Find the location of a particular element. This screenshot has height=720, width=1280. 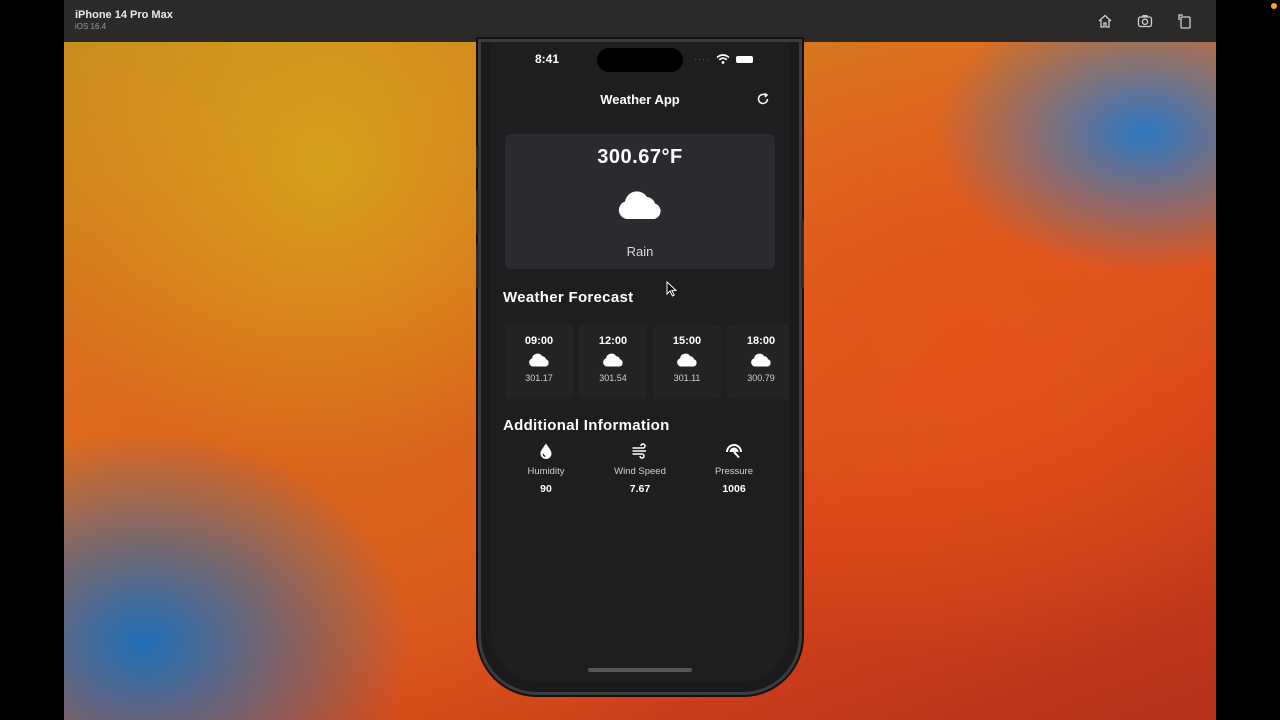

additional-info-title: Additional Information is located at coordinates (586, 425).